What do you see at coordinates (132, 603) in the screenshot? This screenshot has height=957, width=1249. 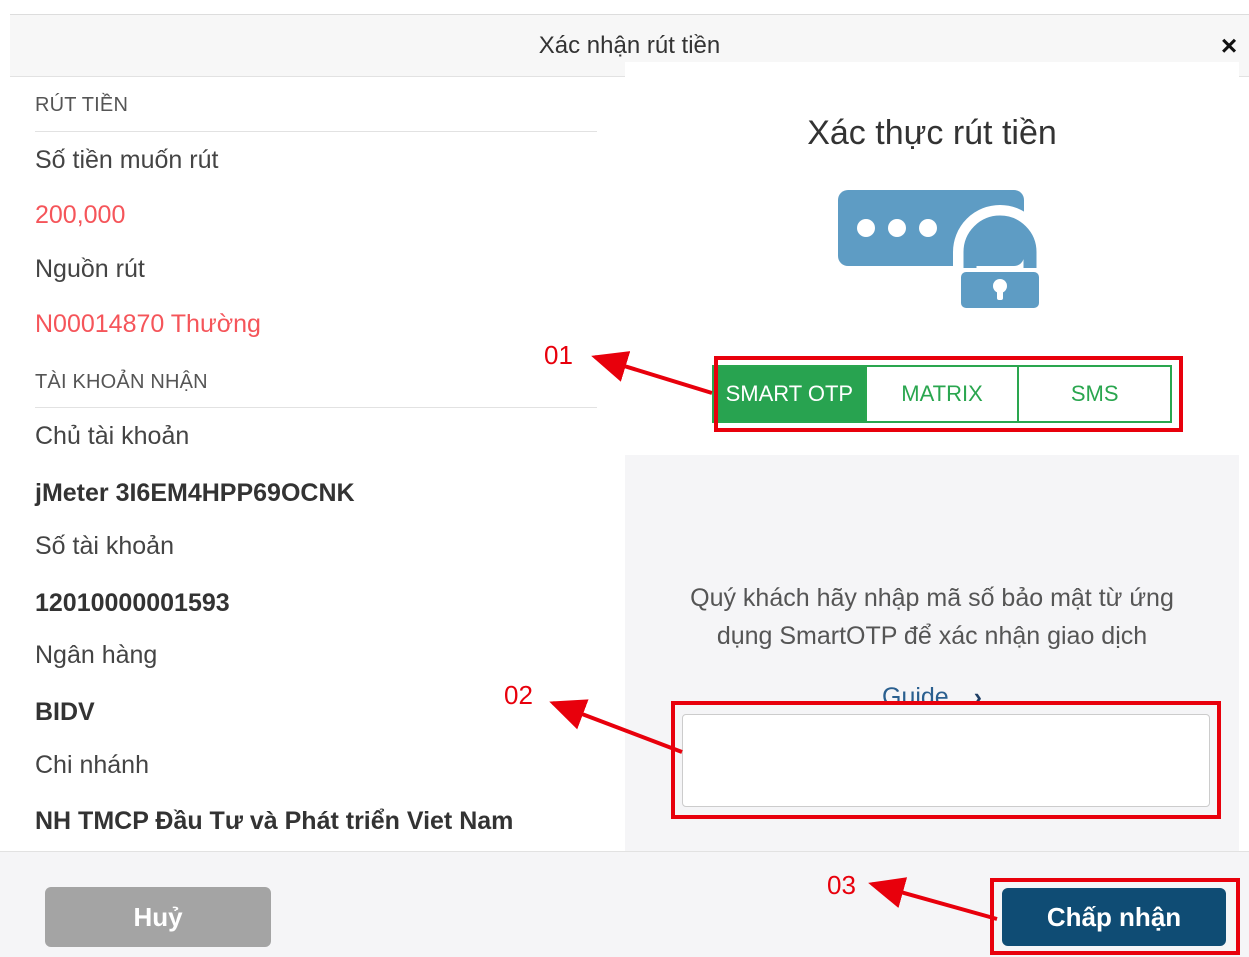 I see `account-value: 12010000001593` at bounding box center [132, 603].